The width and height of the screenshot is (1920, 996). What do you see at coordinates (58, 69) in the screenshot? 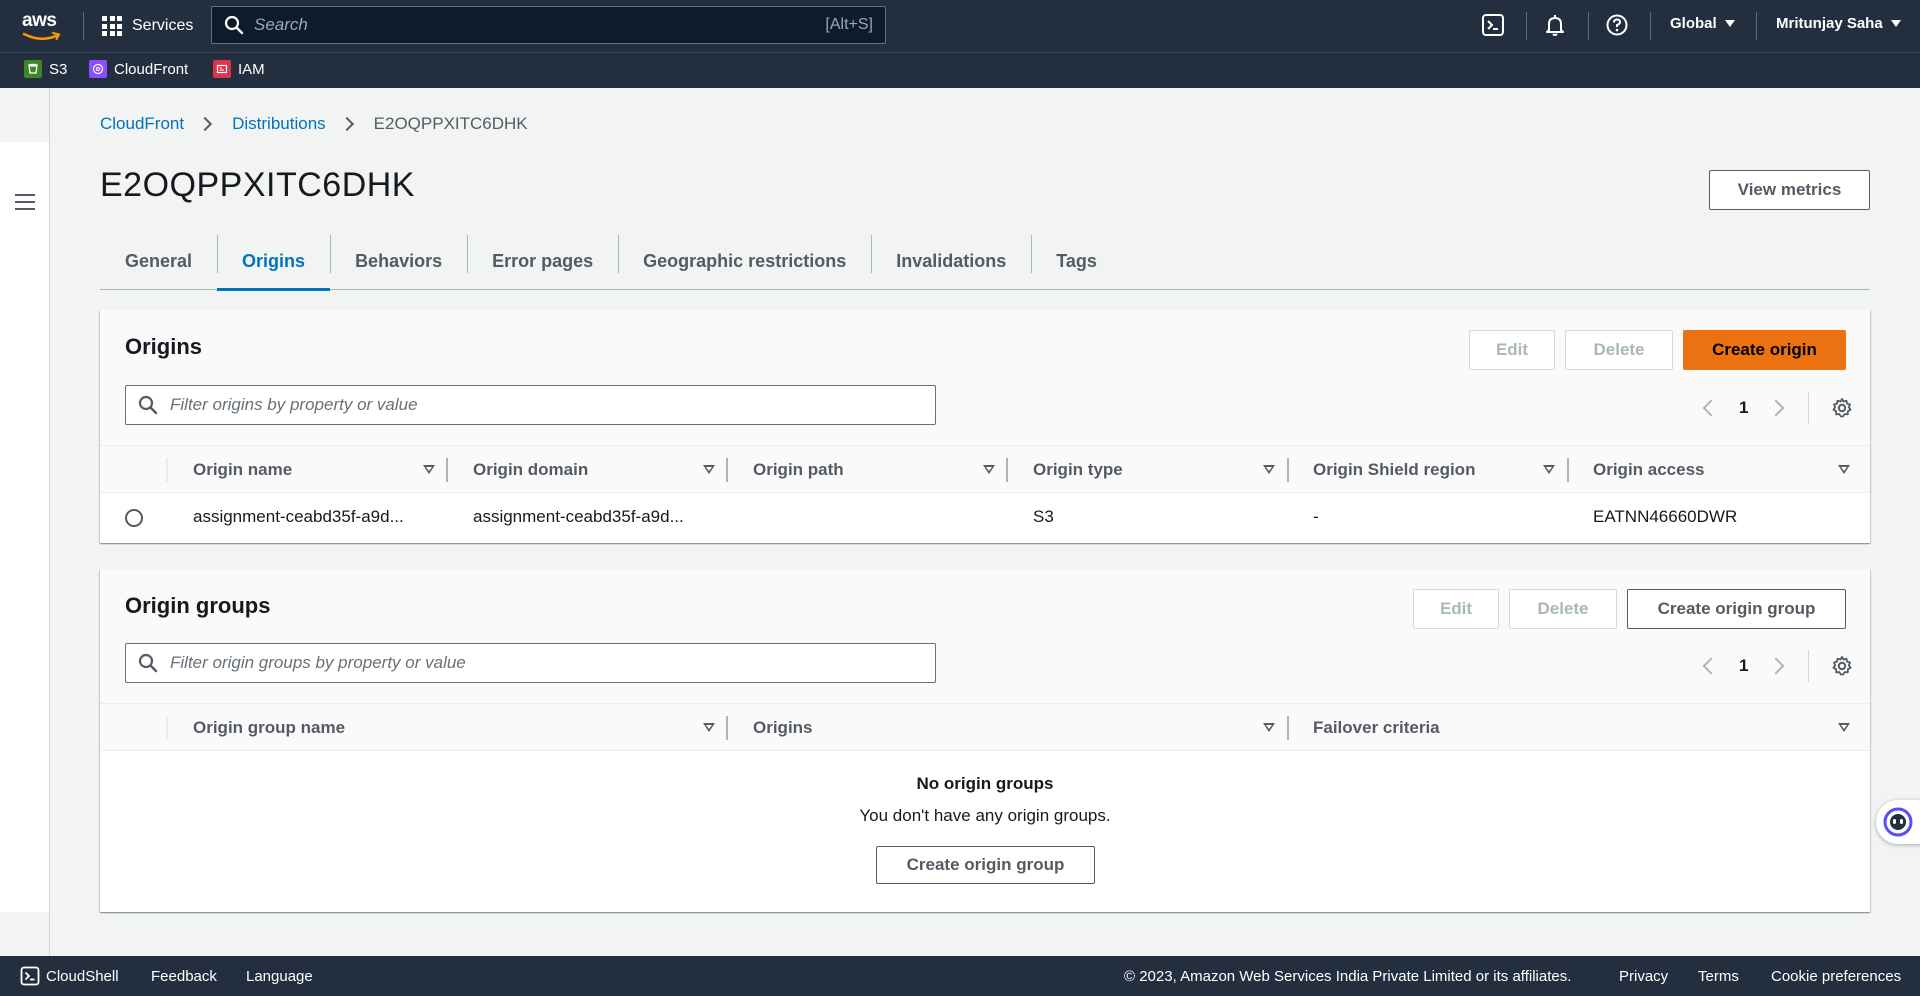
I see `favorite-label: S3` at bounding box center [58, 69].